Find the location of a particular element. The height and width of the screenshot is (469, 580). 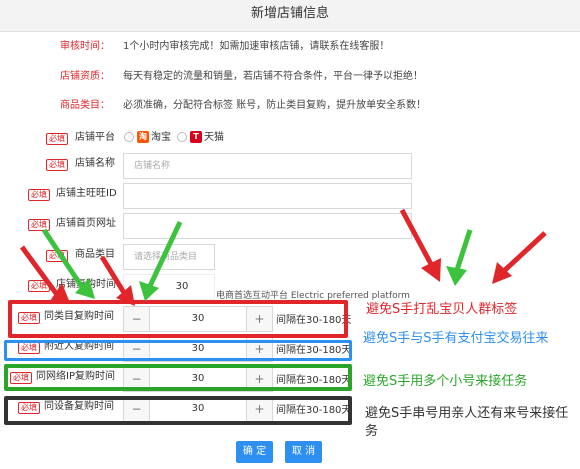

category-row: 必填 商品类目 请选择商品类目 is located at coordinates (290, 257).